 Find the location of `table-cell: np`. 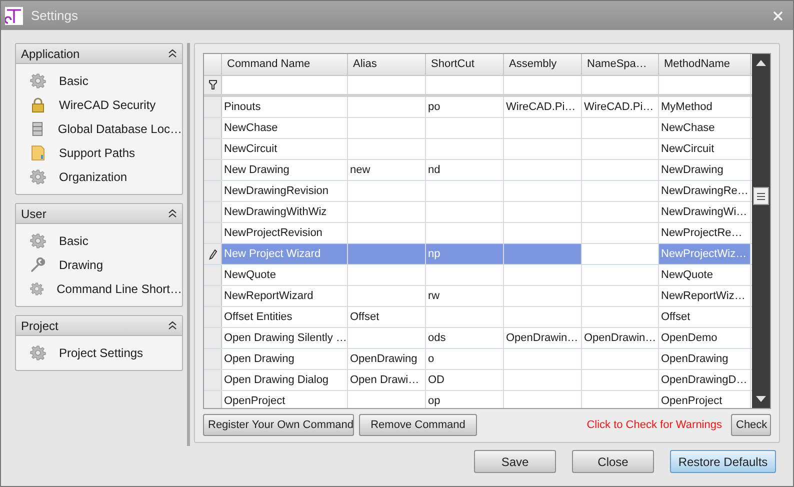

table-cell: np is located at coordinates (465, 254).